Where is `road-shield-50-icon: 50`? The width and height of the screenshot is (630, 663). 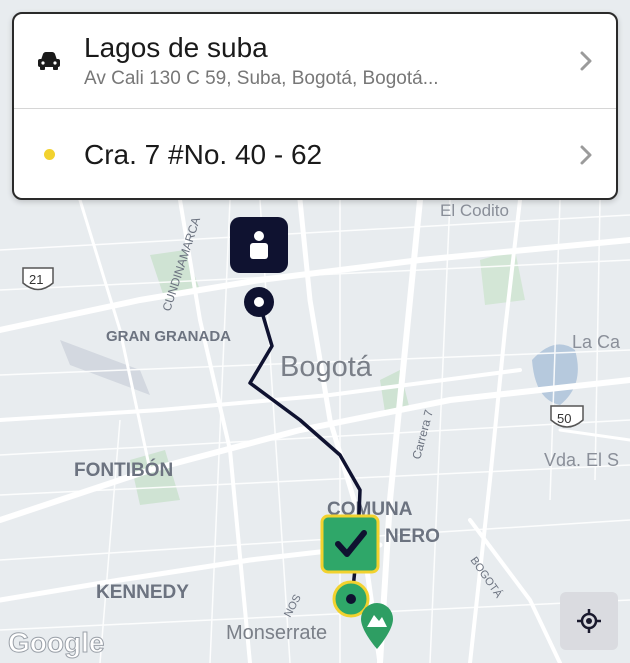
road-shield-50-icon: 50 is located at coordinates (567, 416).